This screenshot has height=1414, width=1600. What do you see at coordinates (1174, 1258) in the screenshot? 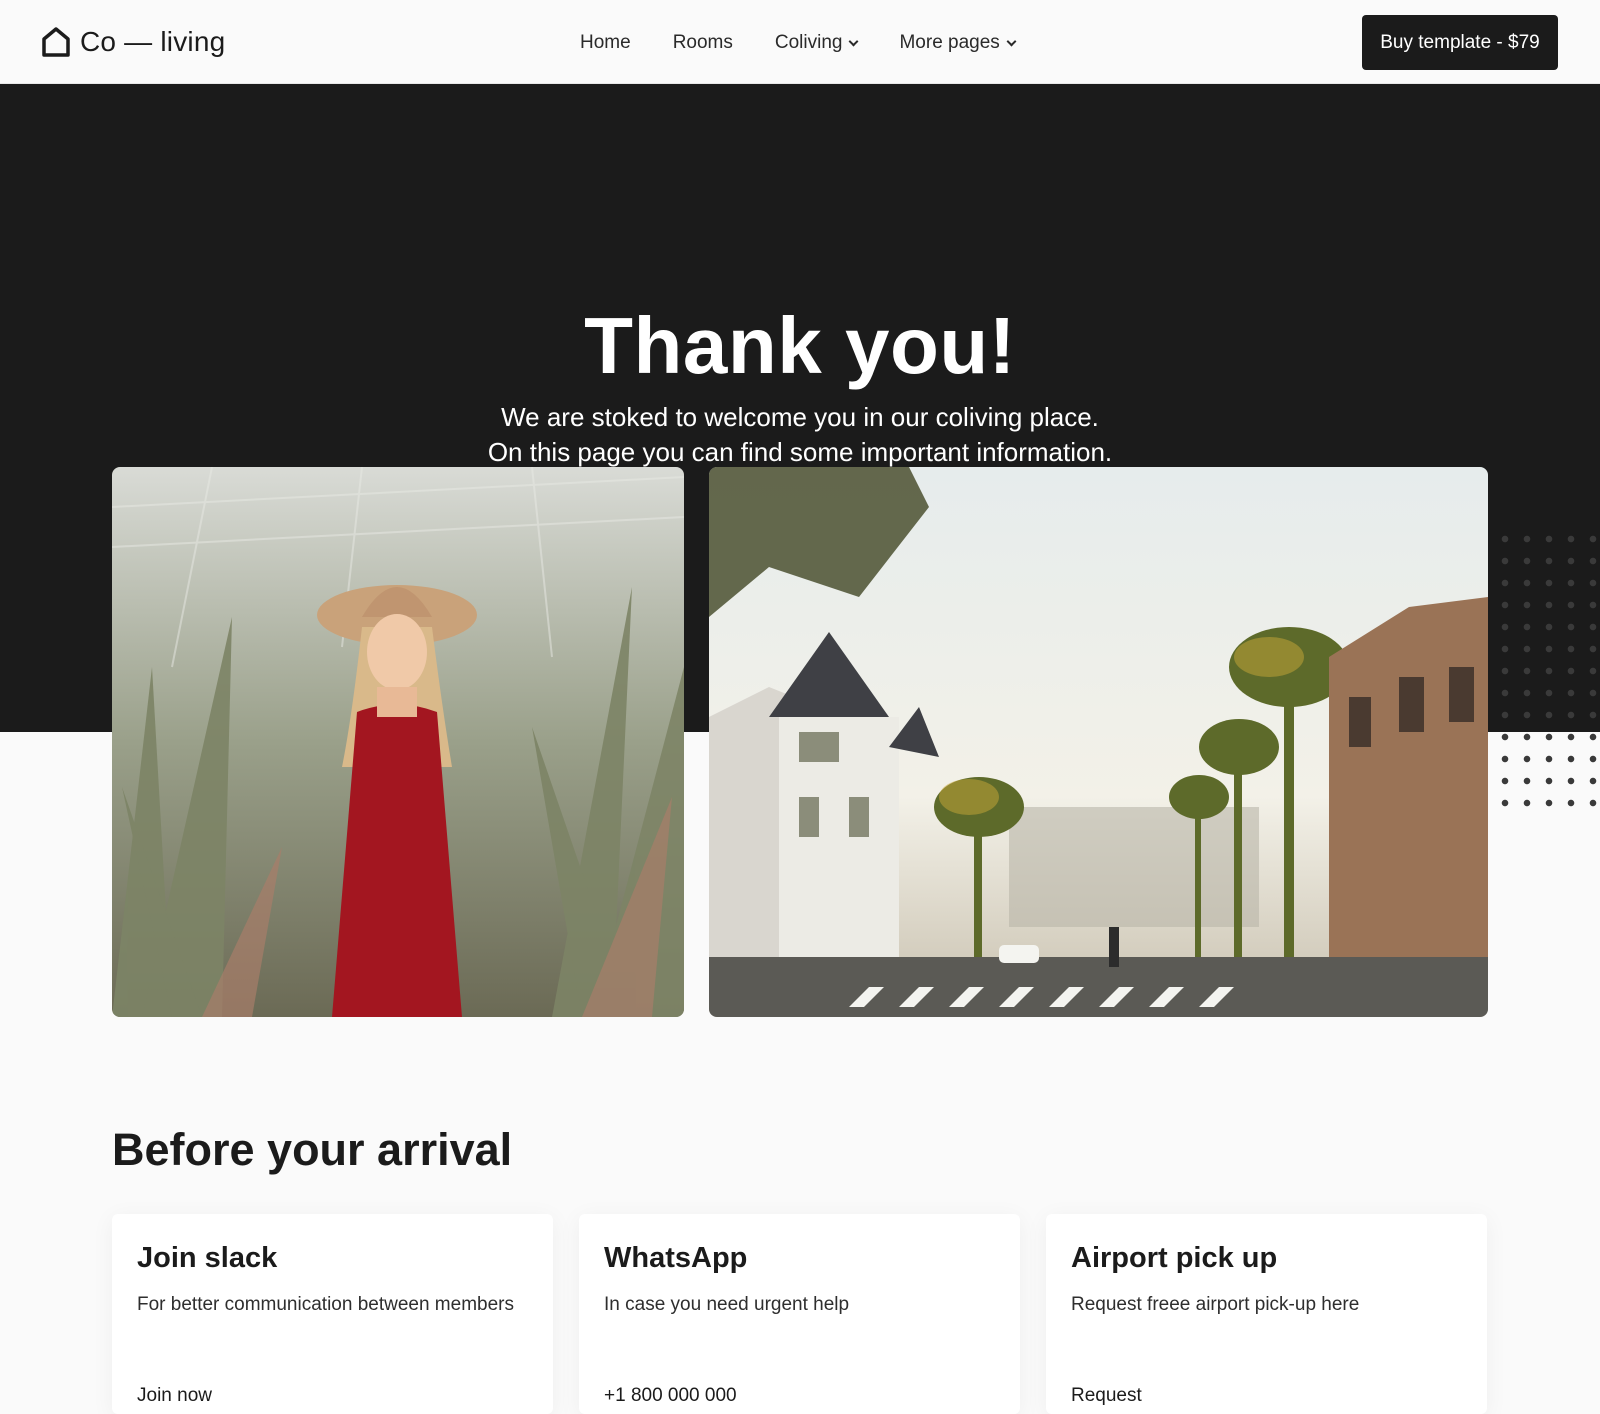
I see `card-title: Airport pick up` at bounding box center [1174, 1258].